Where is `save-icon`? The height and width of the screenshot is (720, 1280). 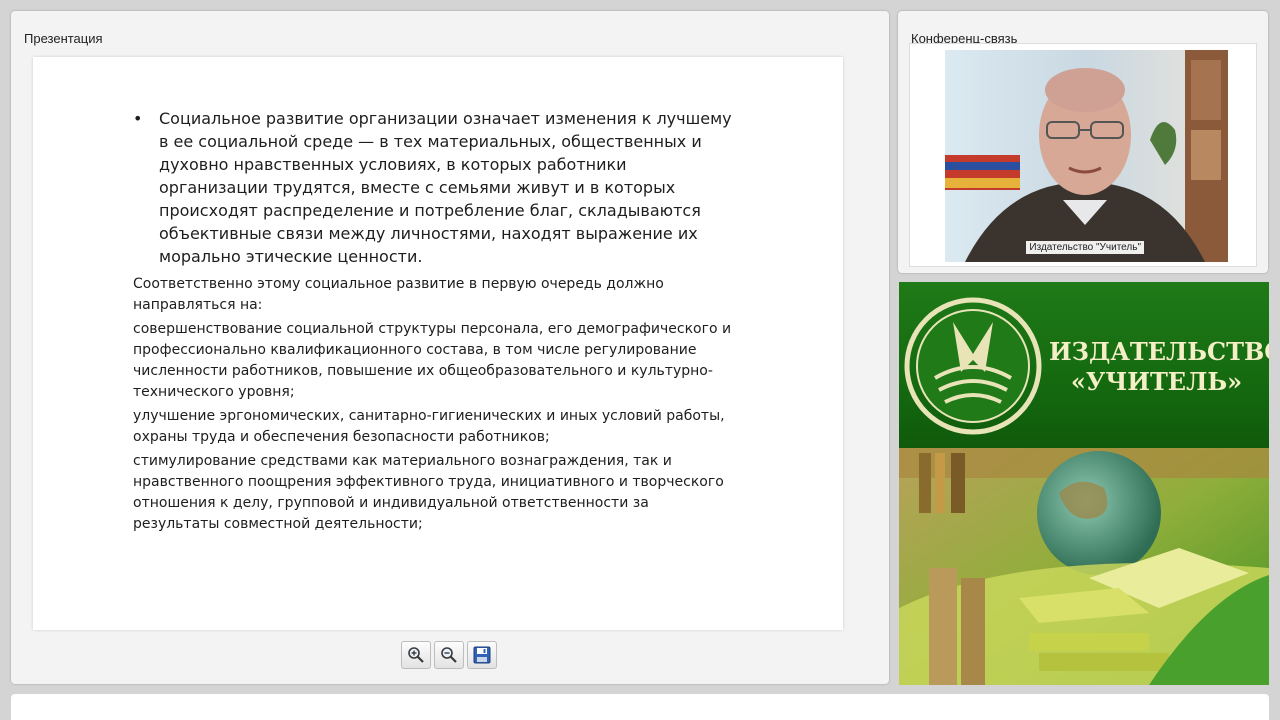
save-icon is located at coordinates (482, 655).